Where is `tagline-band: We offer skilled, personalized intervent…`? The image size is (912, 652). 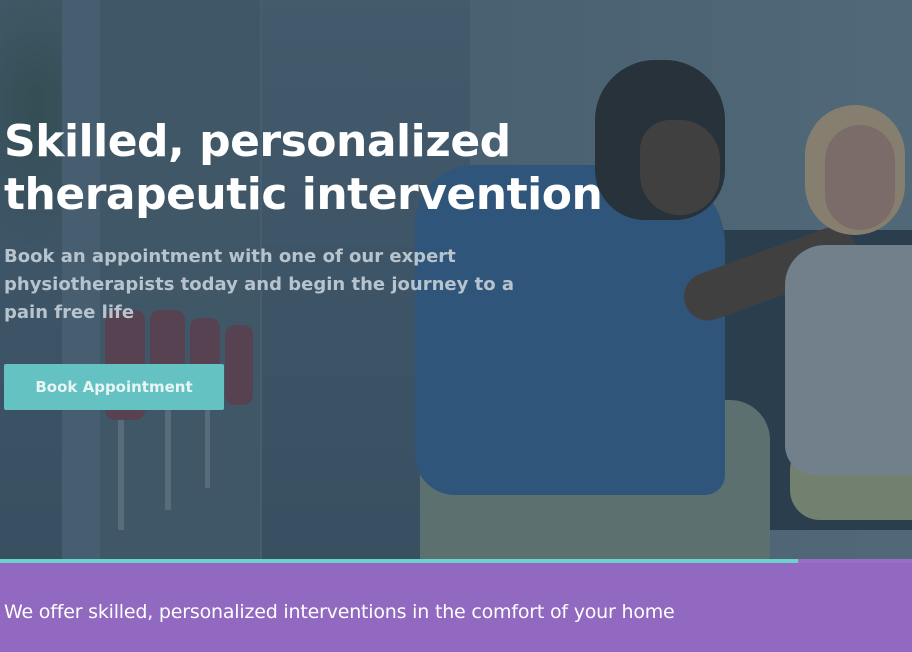 tagline-band: We offer skilled, personalized intervent… is located at coordinates (456, 607).